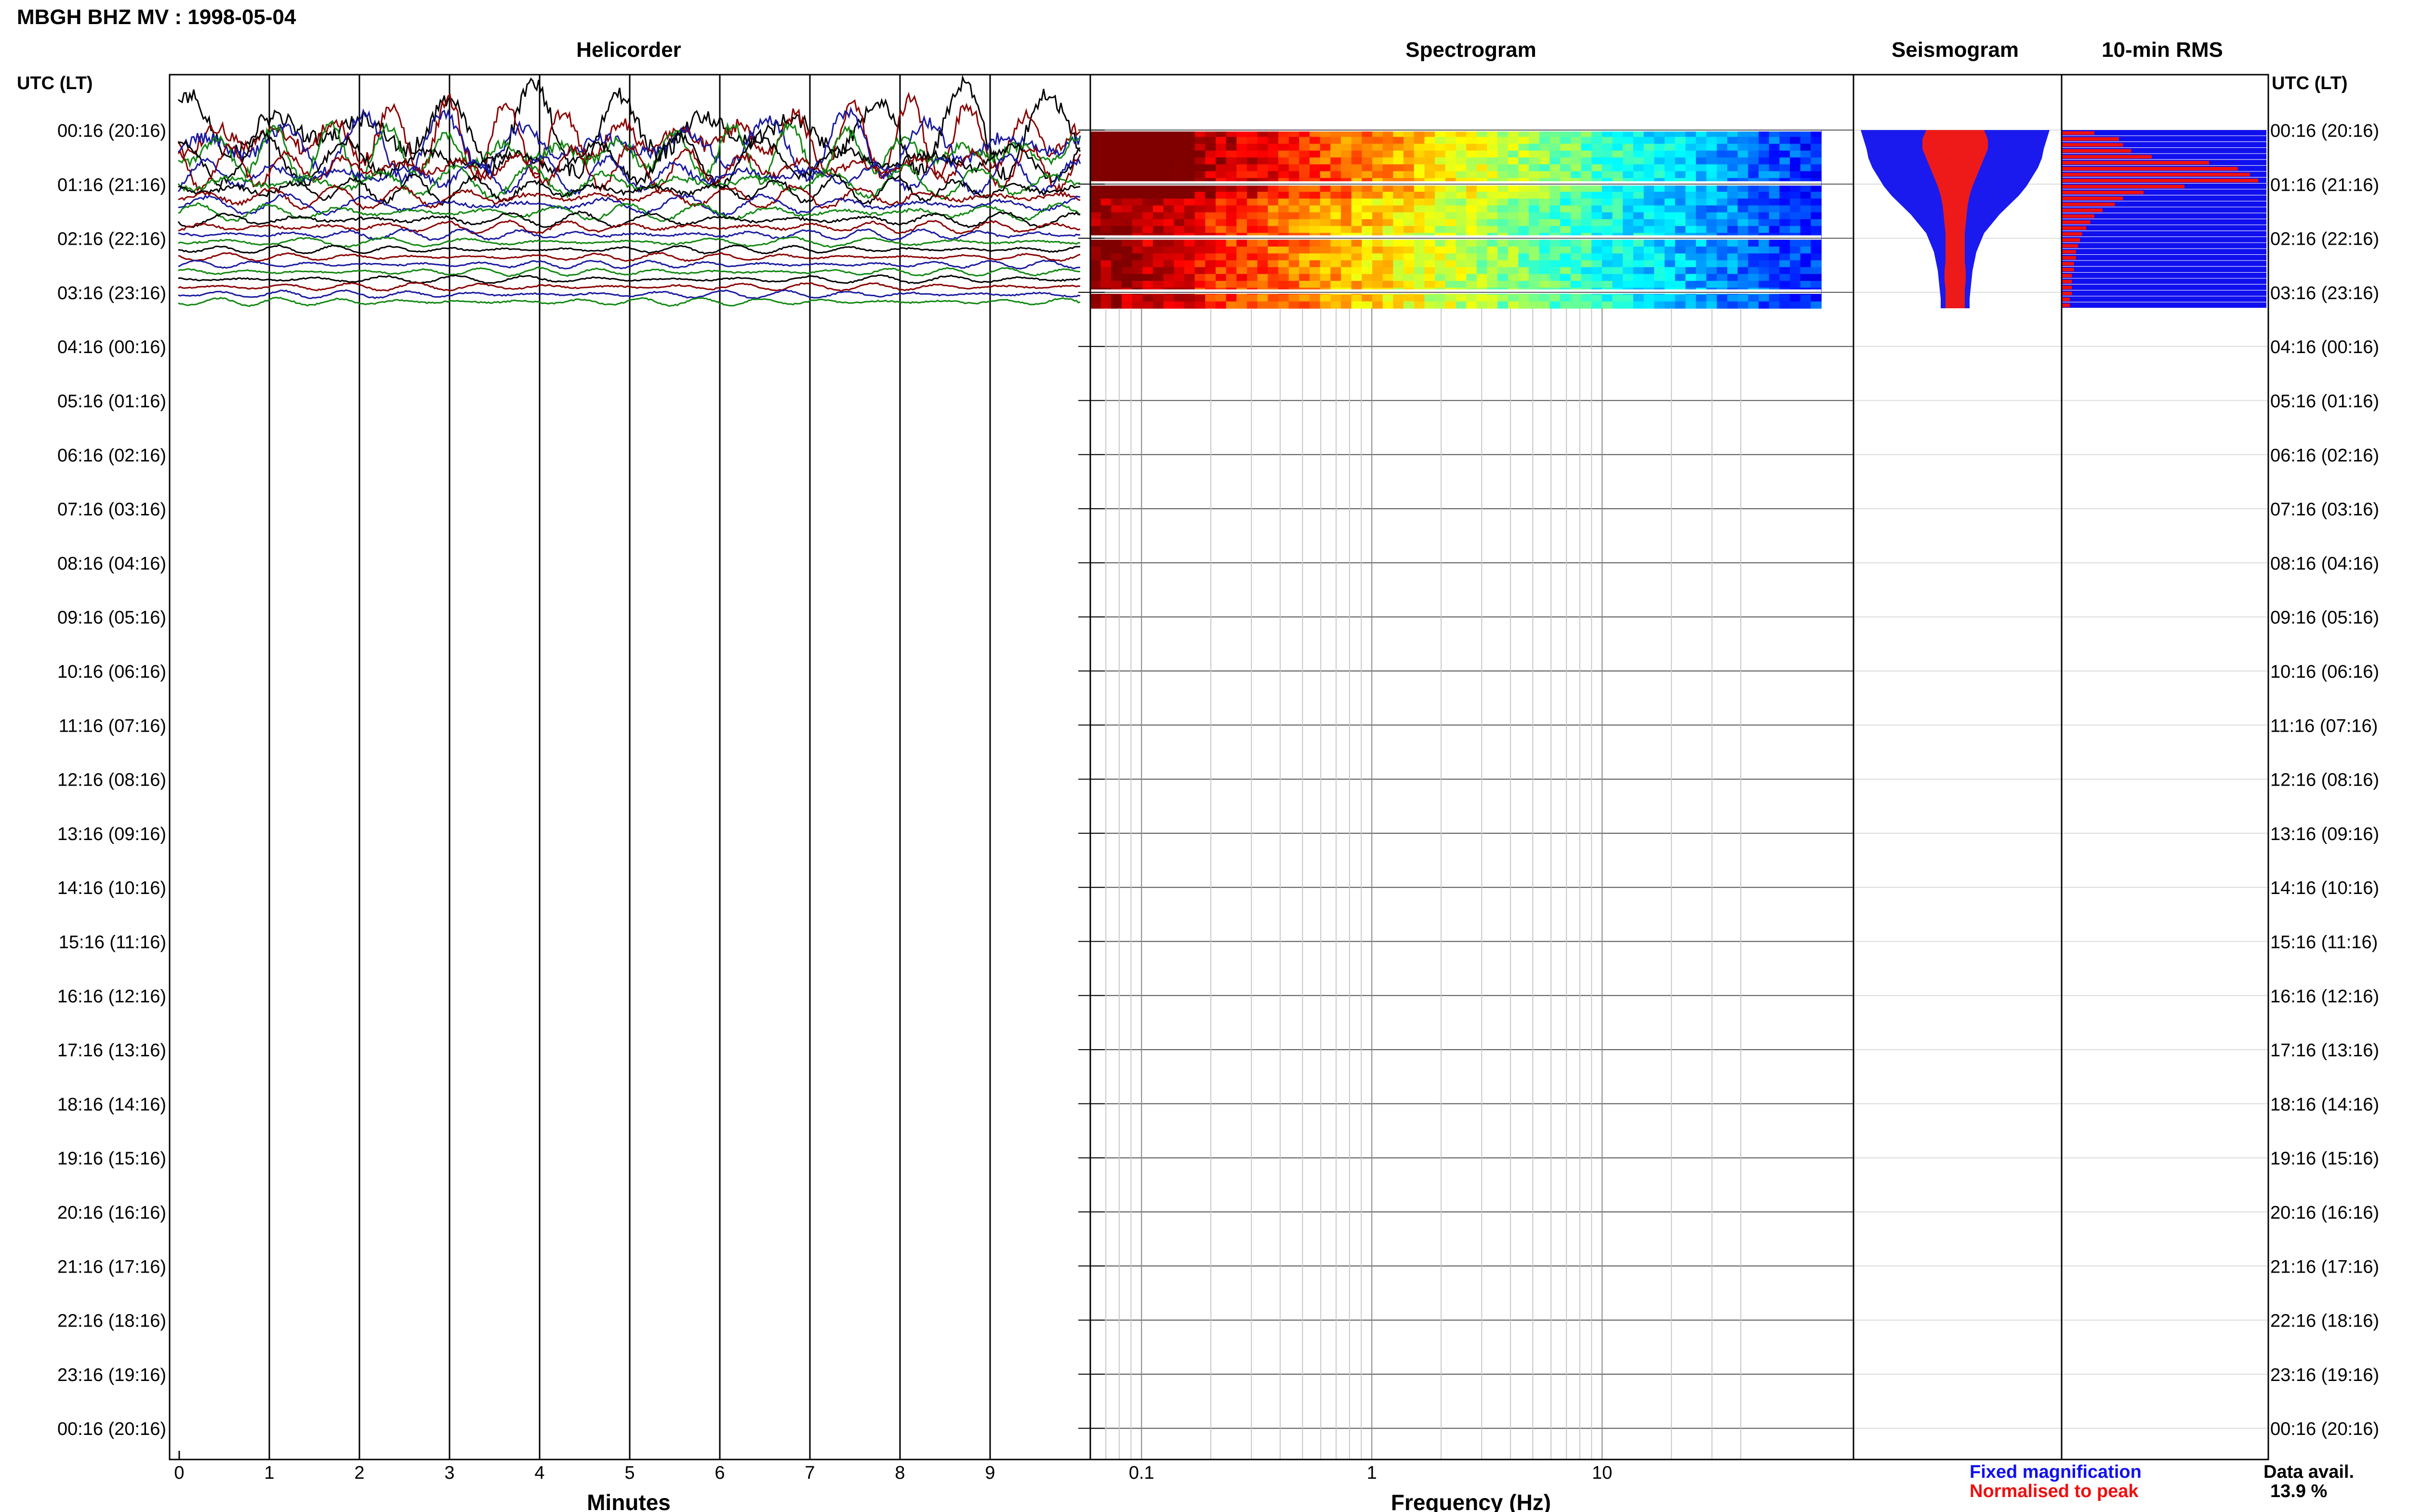  What do you see at coordinates (1455, 183) in the screenshot?
I see `spectrogram-gap` at bounding box center [1455, 183].